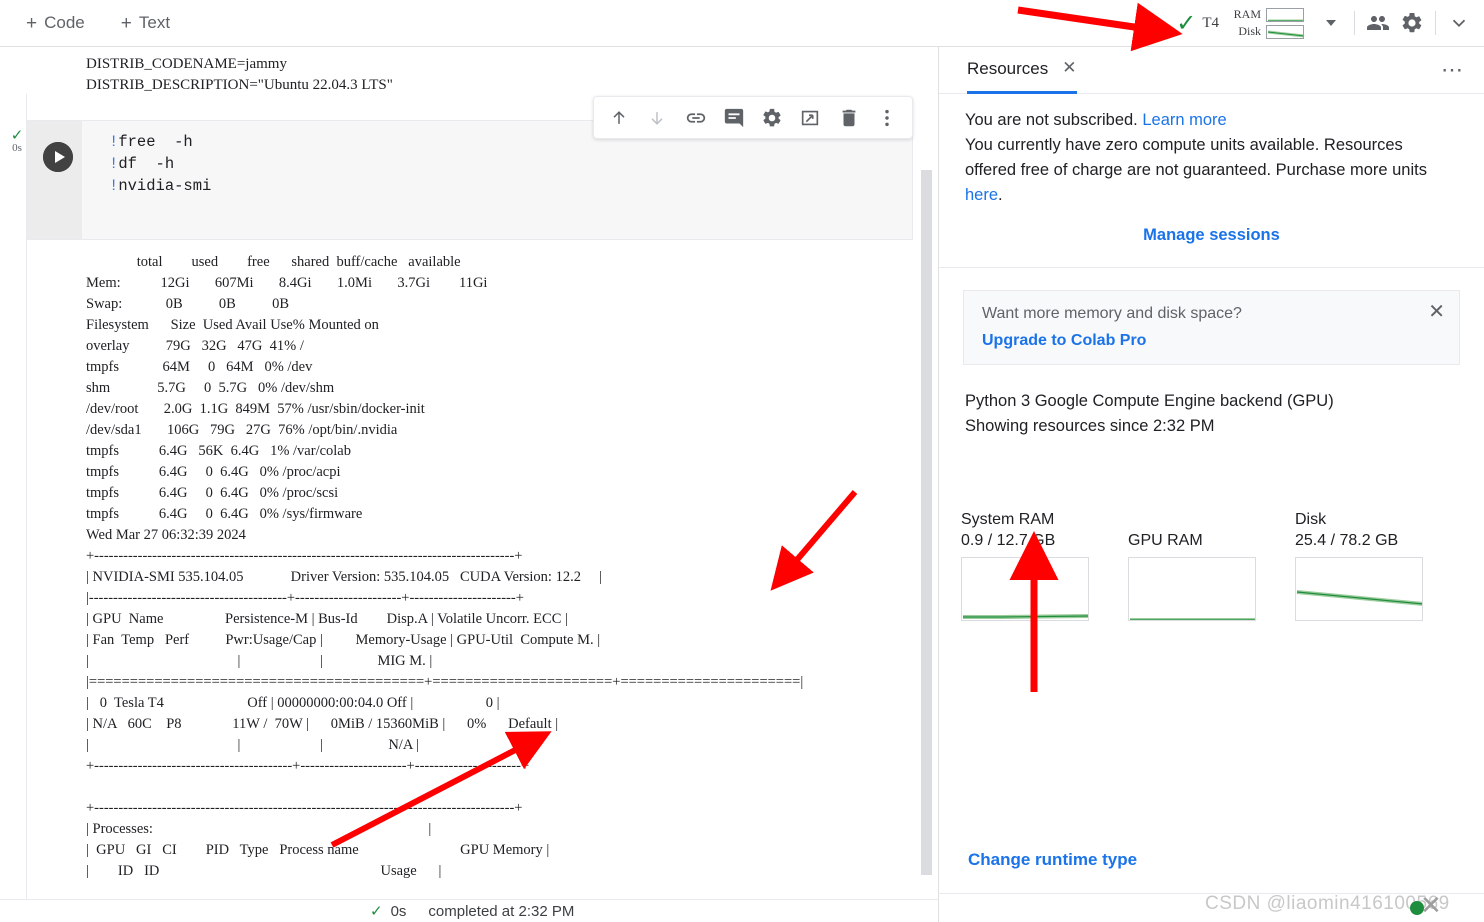 The width and height of the screenshot is (1484, 922). I want to click on add-code-cell-label: Code, so click(64, 22).